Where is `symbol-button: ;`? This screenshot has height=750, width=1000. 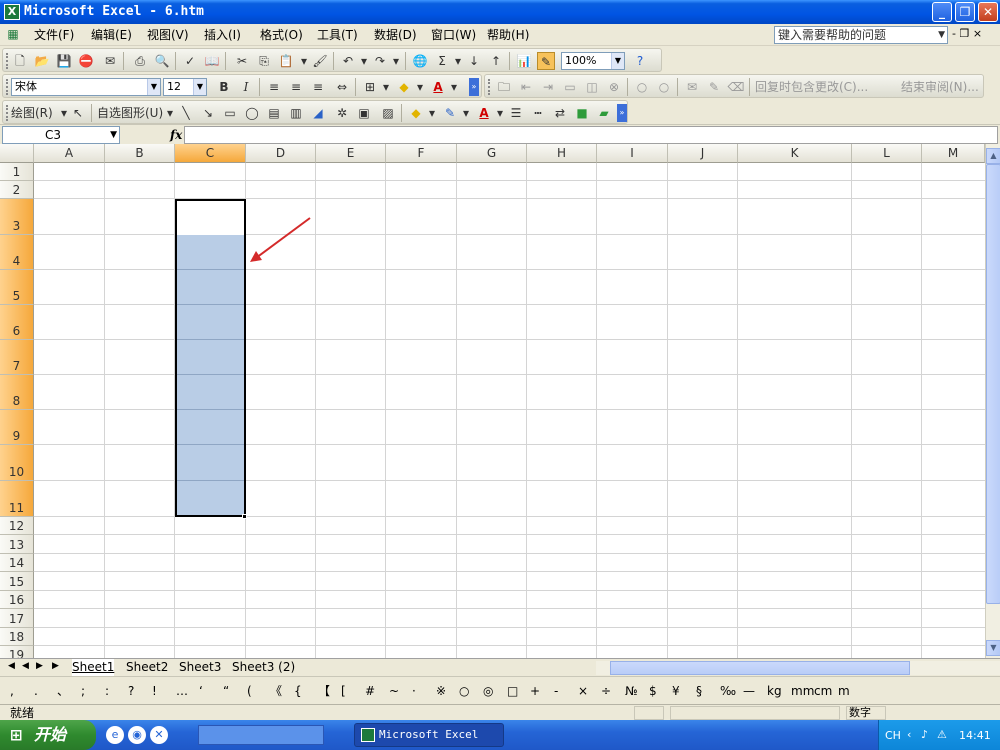 symbol-button: ; is located at coordinates (83, 691).